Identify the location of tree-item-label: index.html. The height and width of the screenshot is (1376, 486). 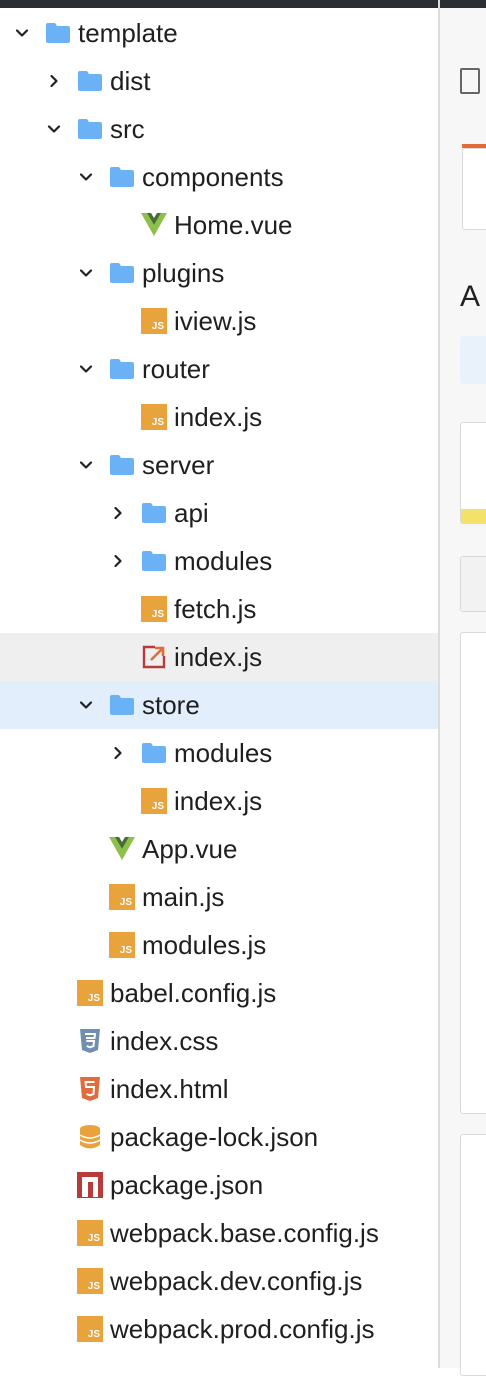
(169, 1089).